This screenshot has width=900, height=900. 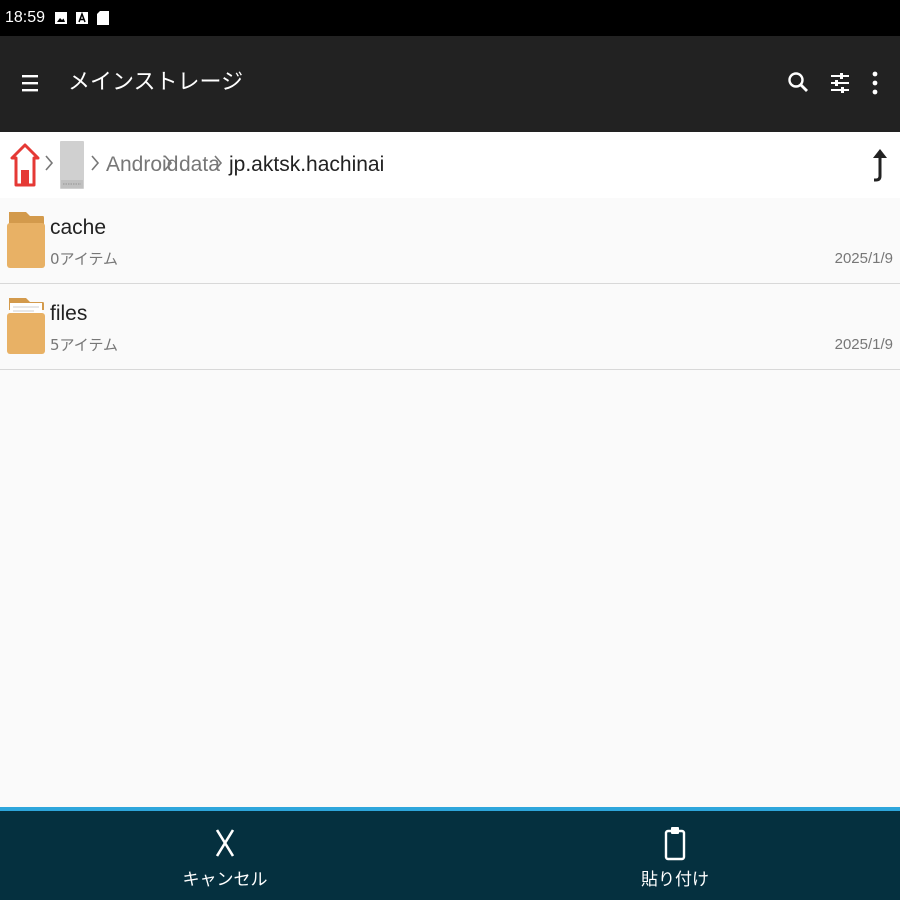 I want to click on list-item-cache: cache 0アイテム 2025/1/9, so click(x=450, y=241).